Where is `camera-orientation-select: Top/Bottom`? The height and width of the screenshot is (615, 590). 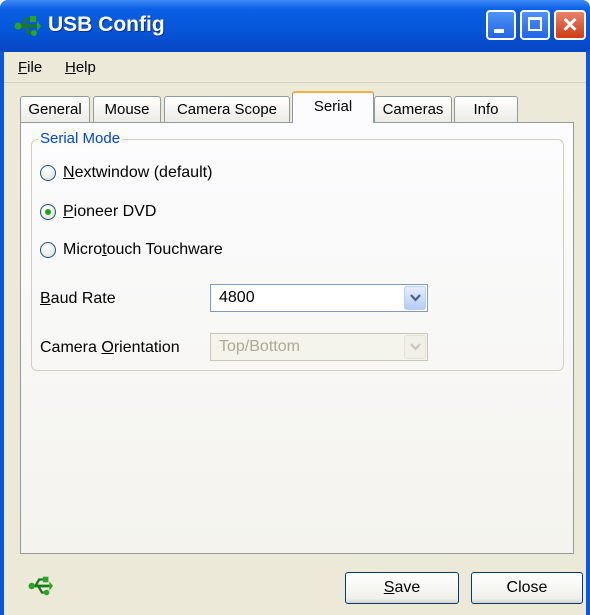
camera-orientation-select: Top/Bottom is located at coordinates (319, 347).